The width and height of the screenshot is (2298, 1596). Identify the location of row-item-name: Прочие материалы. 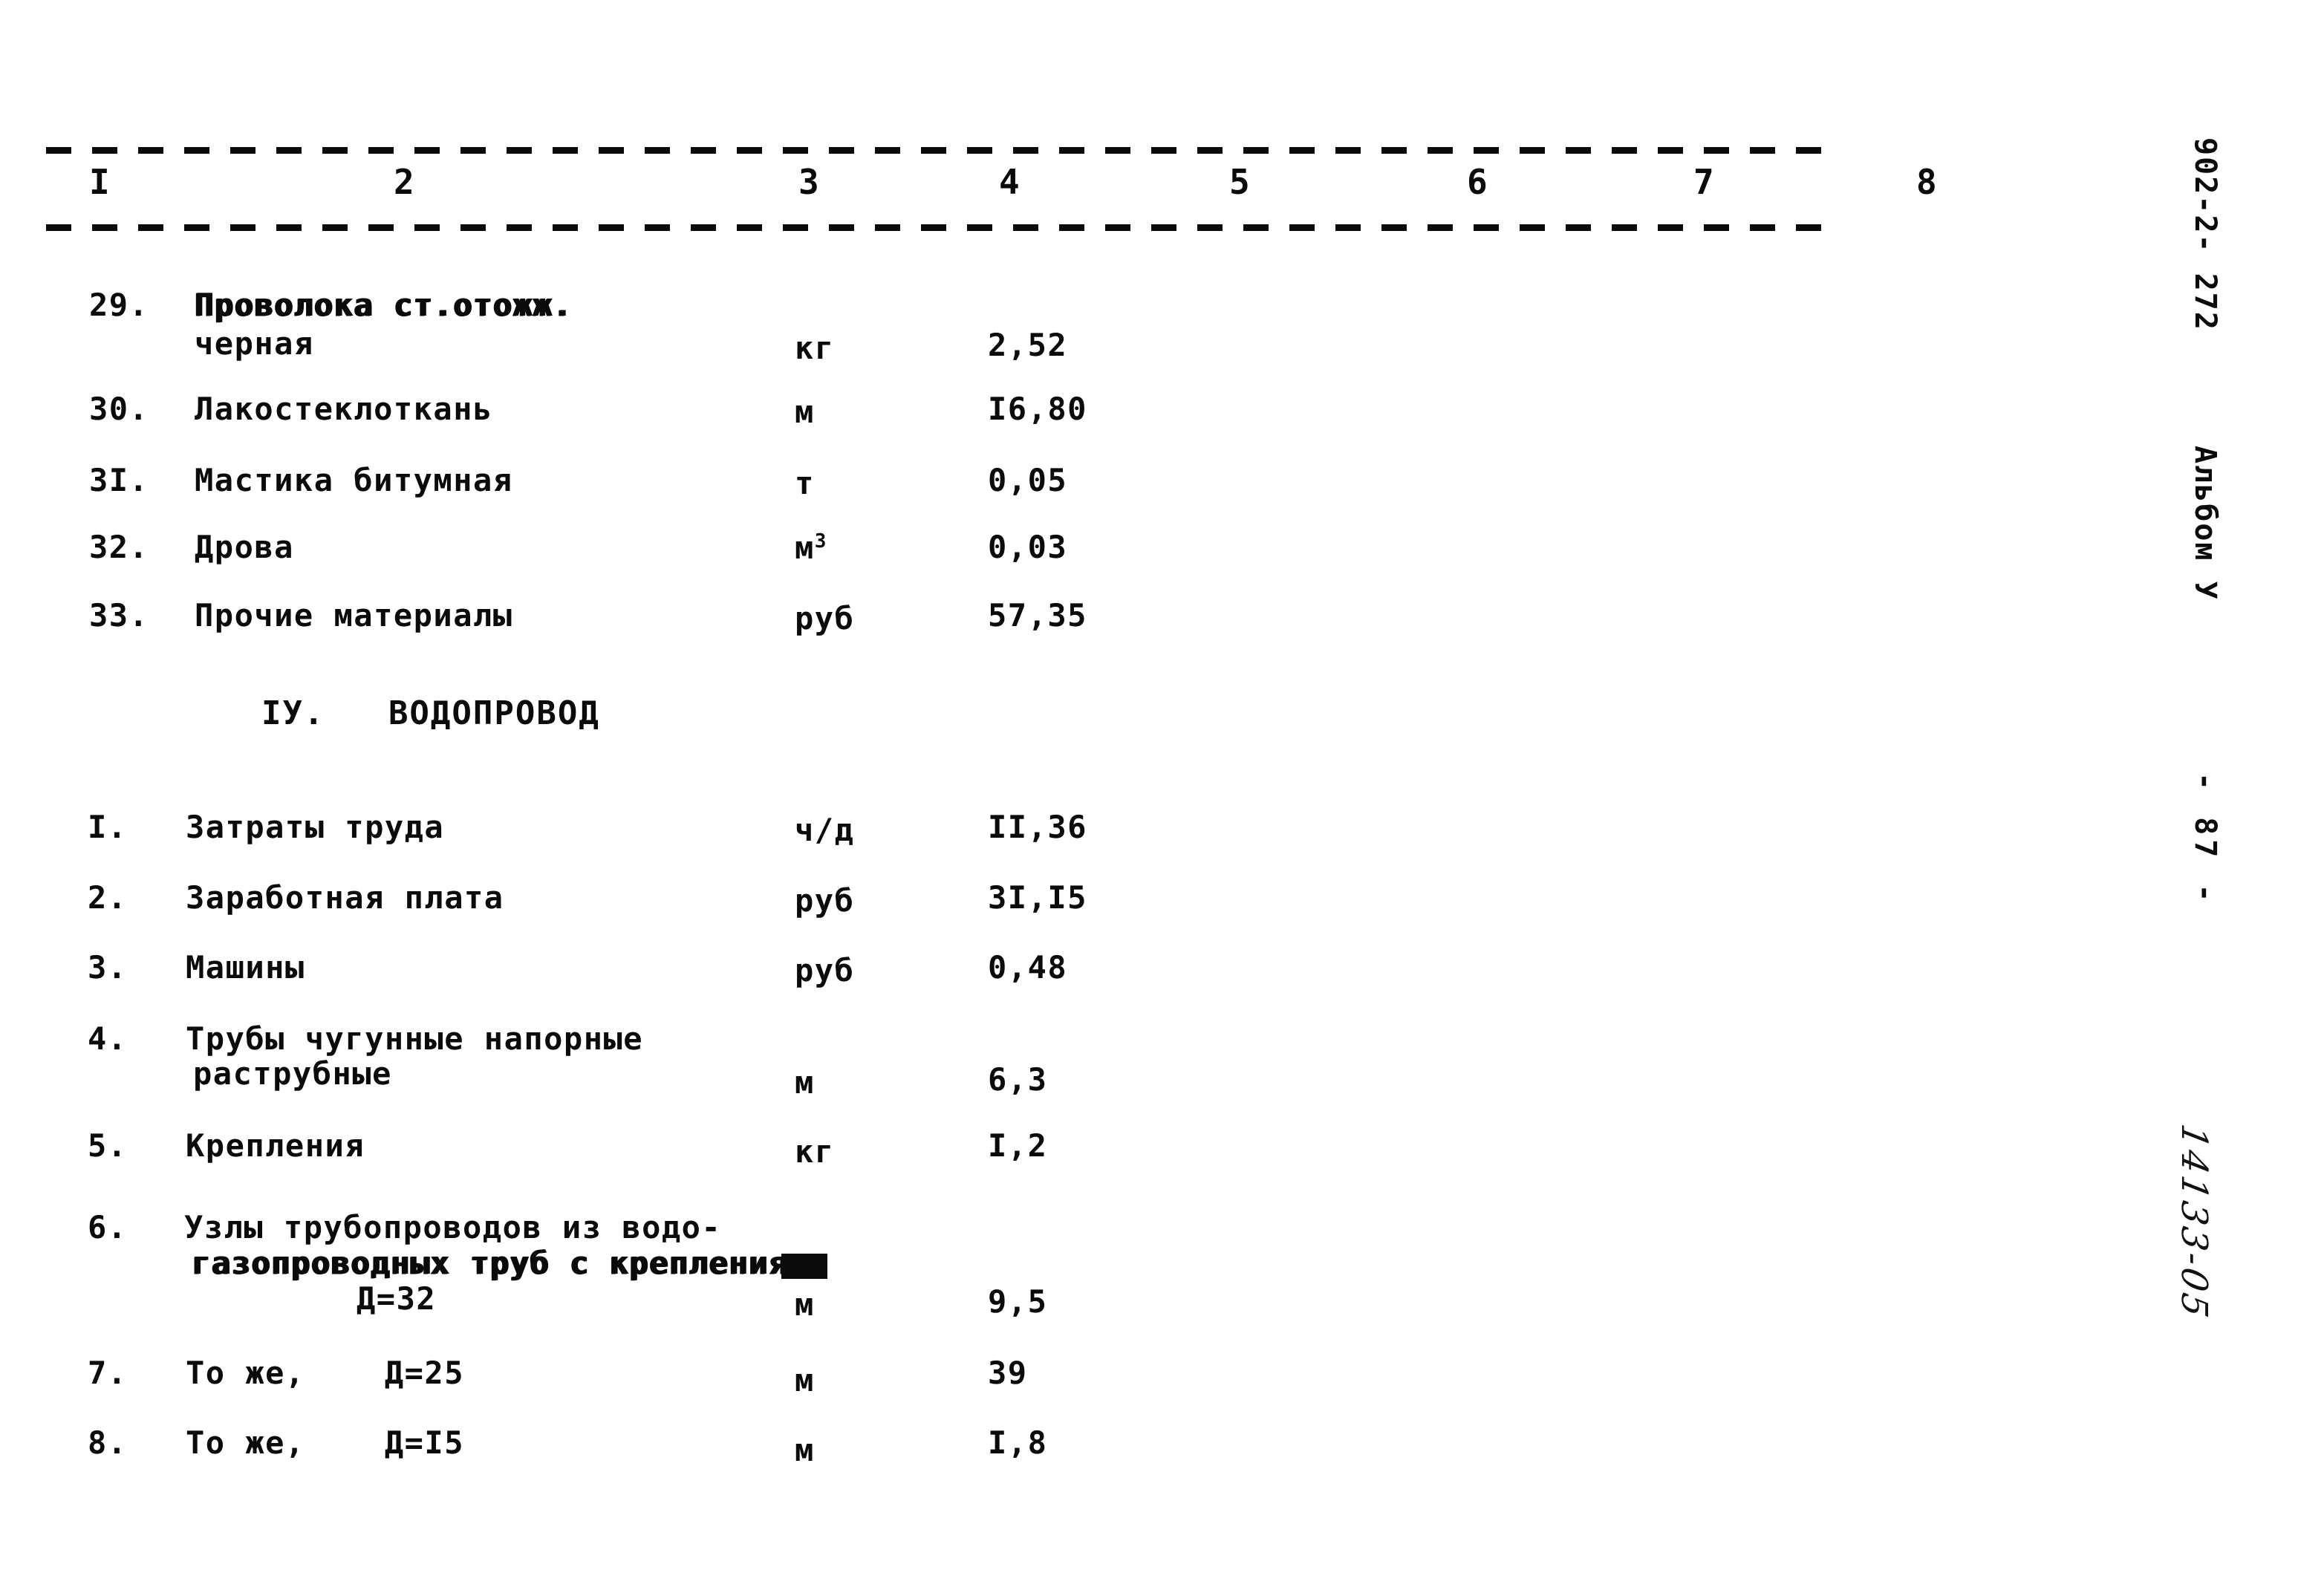
(354, 615).